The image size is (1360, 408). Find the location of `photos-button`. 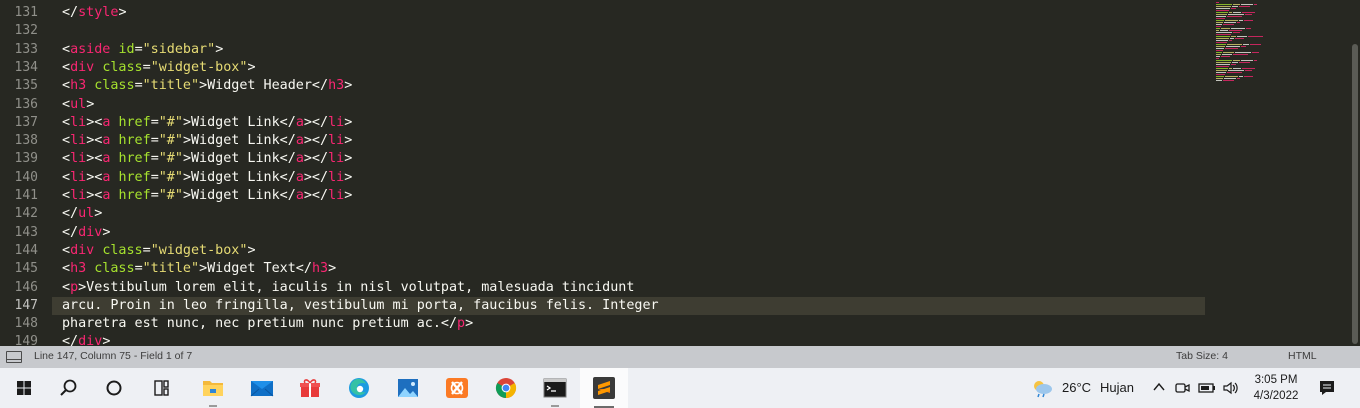

photos-button is located at coordinates (408, 388).